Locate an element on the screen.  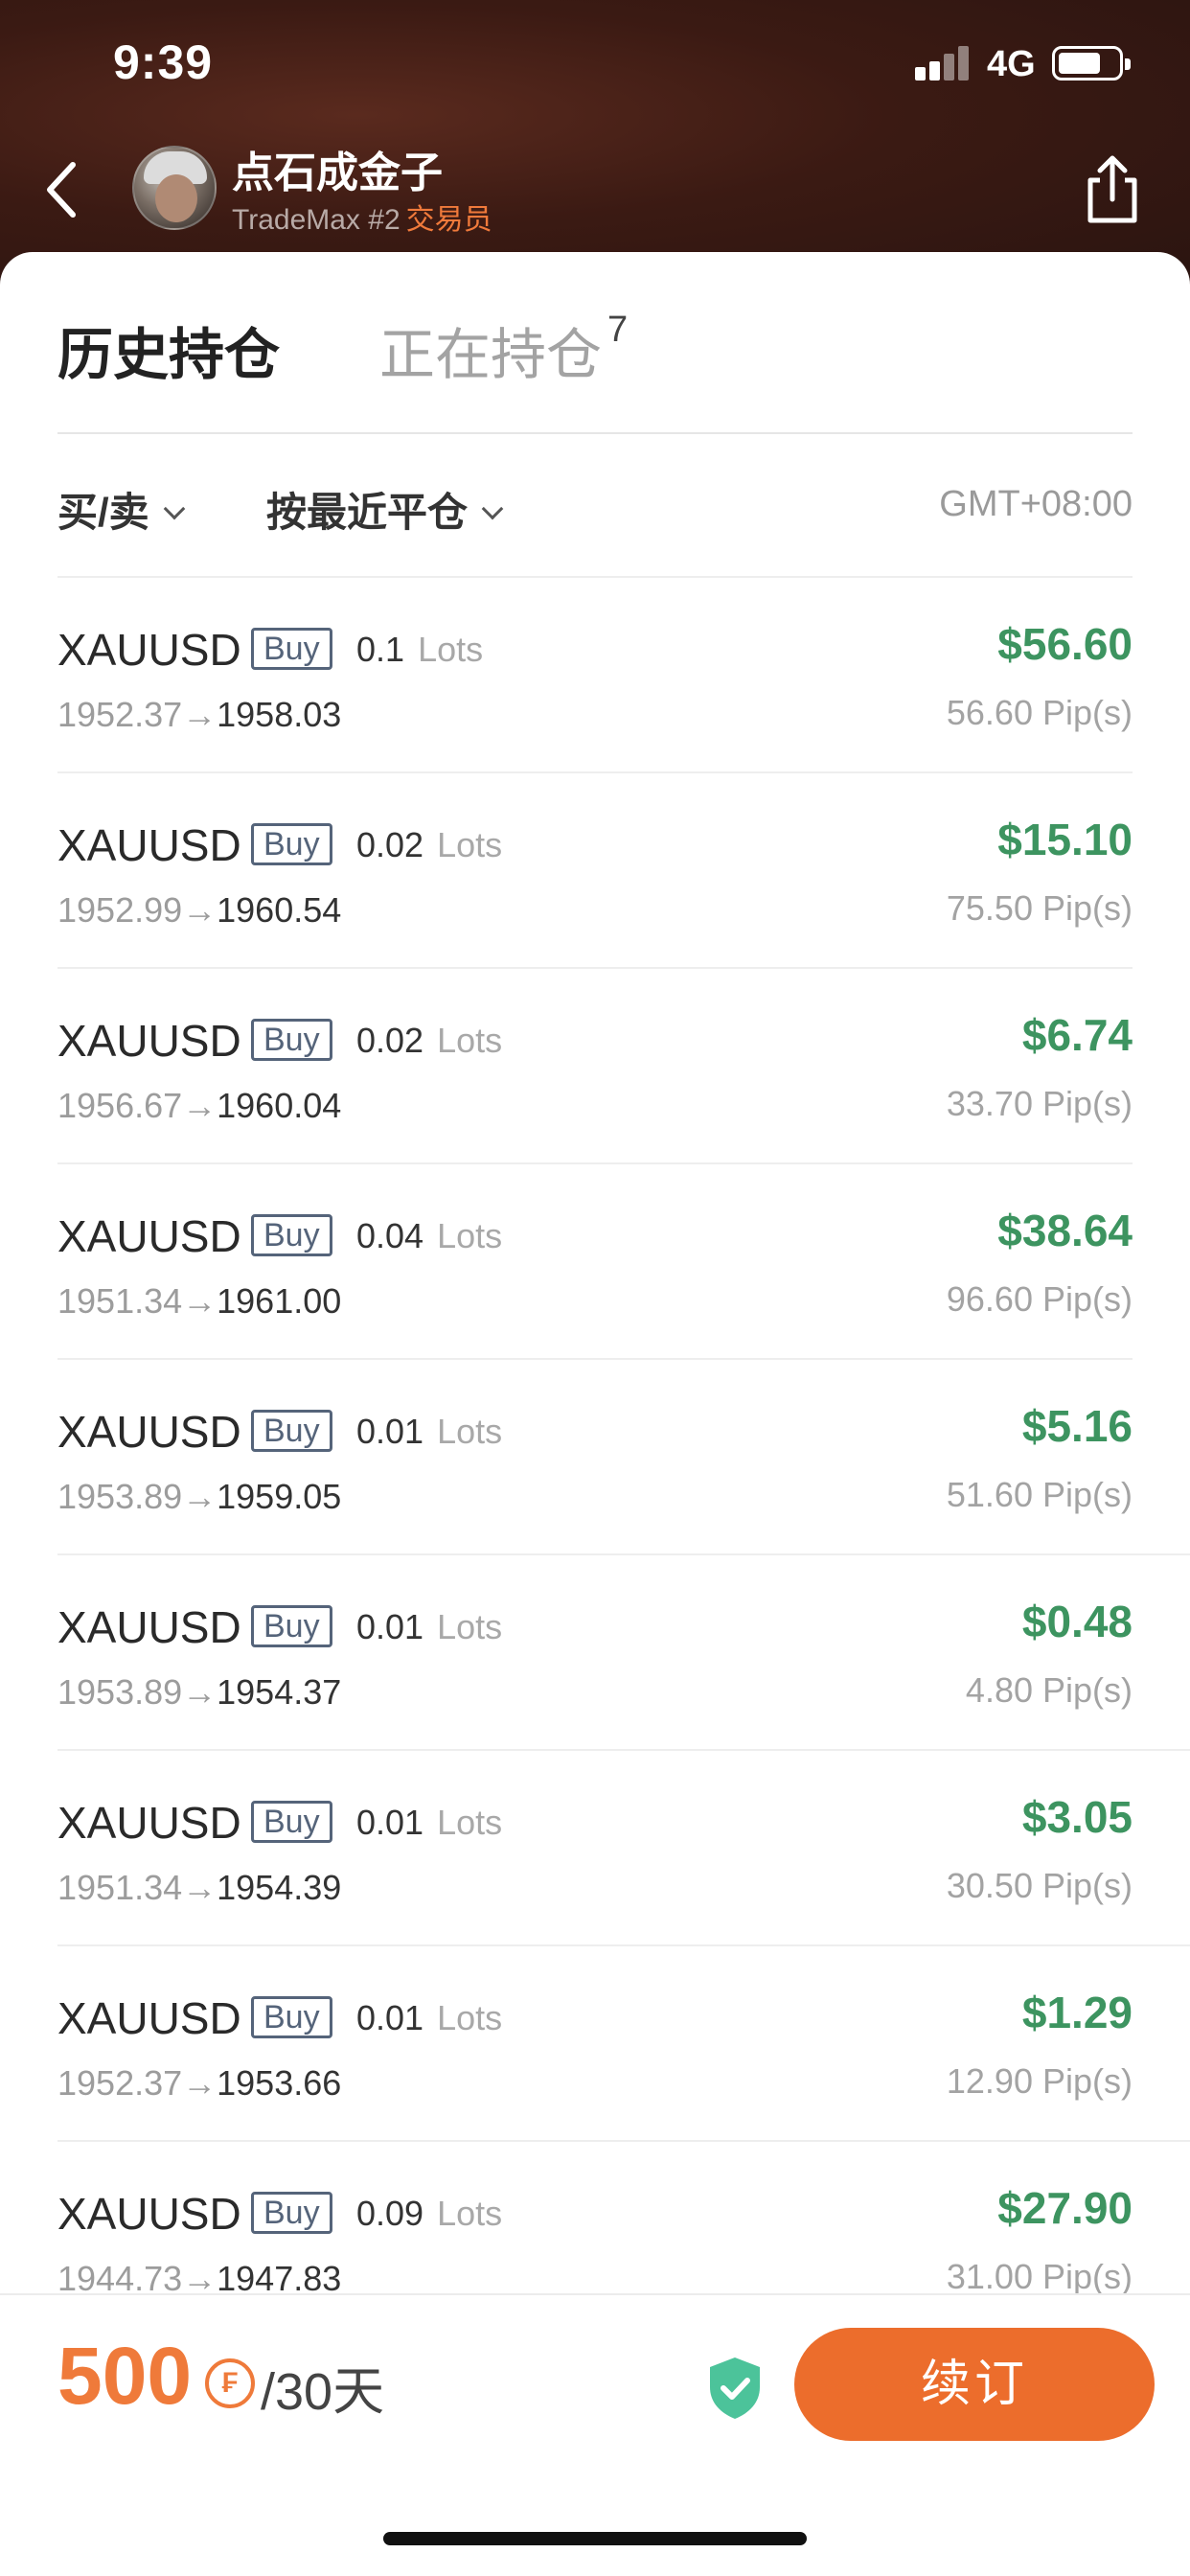
close-price: 1959.05 is located at coordinates (279, 1496).